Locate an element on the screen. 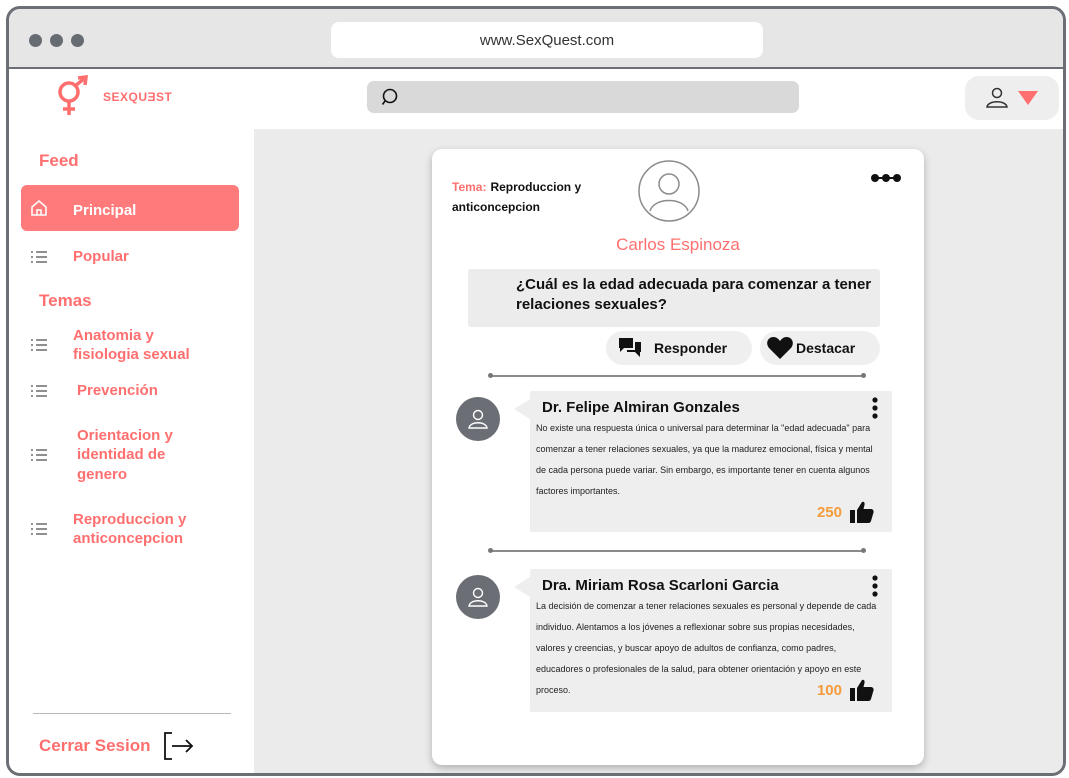  post-author: Carlos Espinoza is located at coordinates (678, 245).